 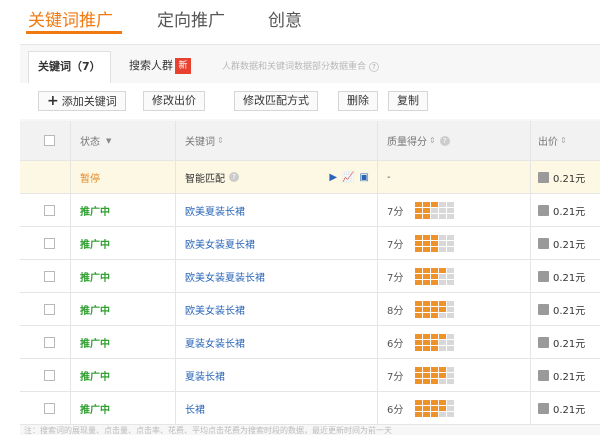 I want to click on delete-button: 删除, so click(x=358, y=101).